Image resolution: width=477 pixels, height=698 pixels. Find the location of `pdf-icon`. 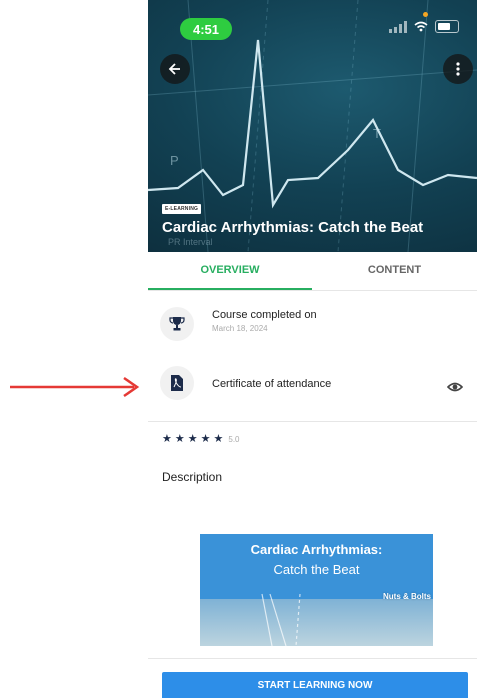

pdf-icon is located at coordinates (177, 383).